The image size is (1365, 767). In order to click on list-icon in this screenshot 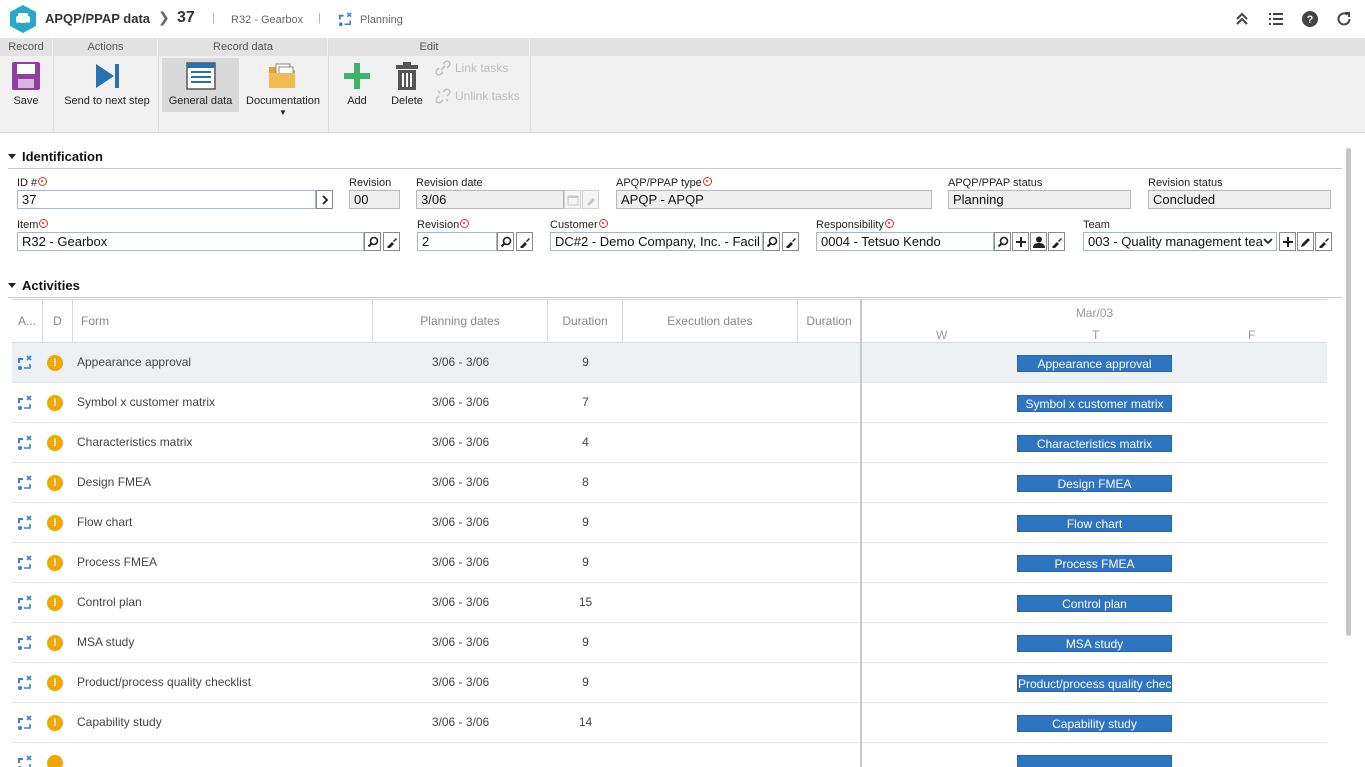, I will do `click(1276, 19)`.